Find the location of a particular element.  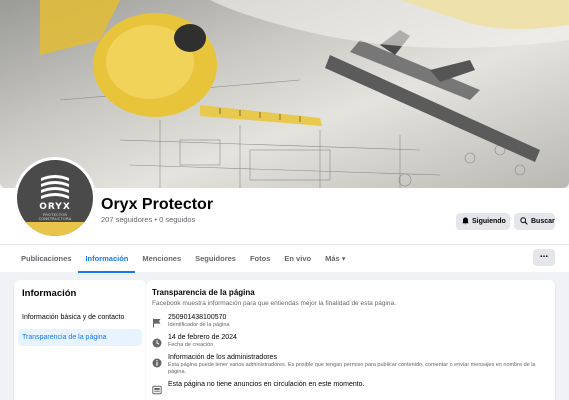

logo-mark: ORYX PROTECTOR CONSTRUCTORA is located at coordinates (55, 196).